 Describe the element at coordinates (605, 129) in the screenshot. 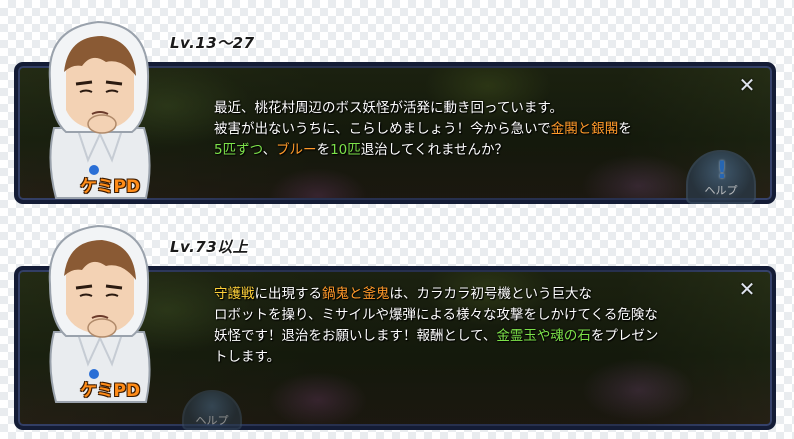

I see `highlight-target: 銀閣` at that location.